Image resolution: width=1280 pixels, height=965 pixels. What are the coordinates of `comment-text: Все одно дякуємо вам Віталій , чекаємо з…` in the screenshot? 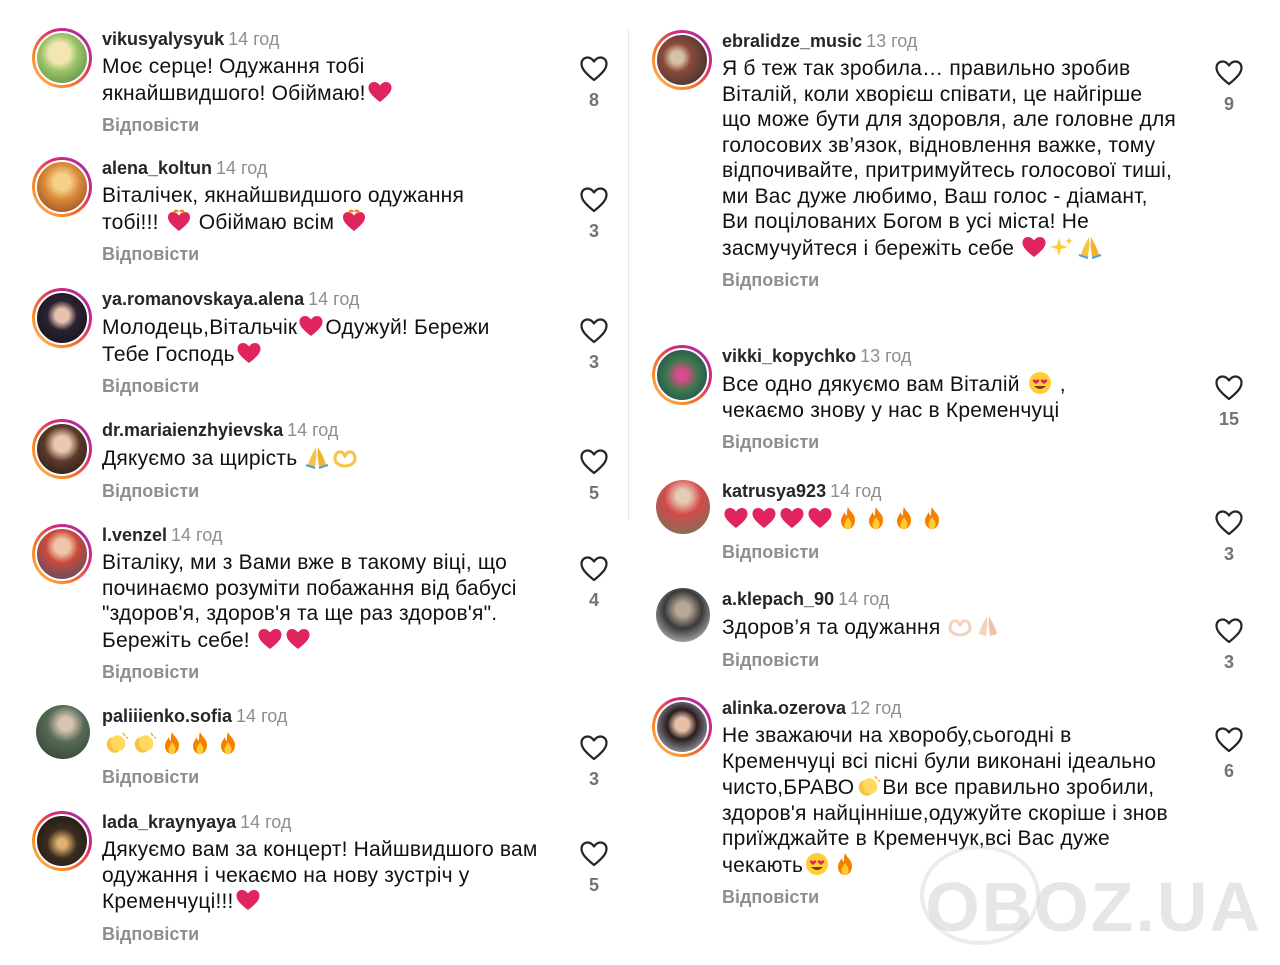 It's located at (894, 397).